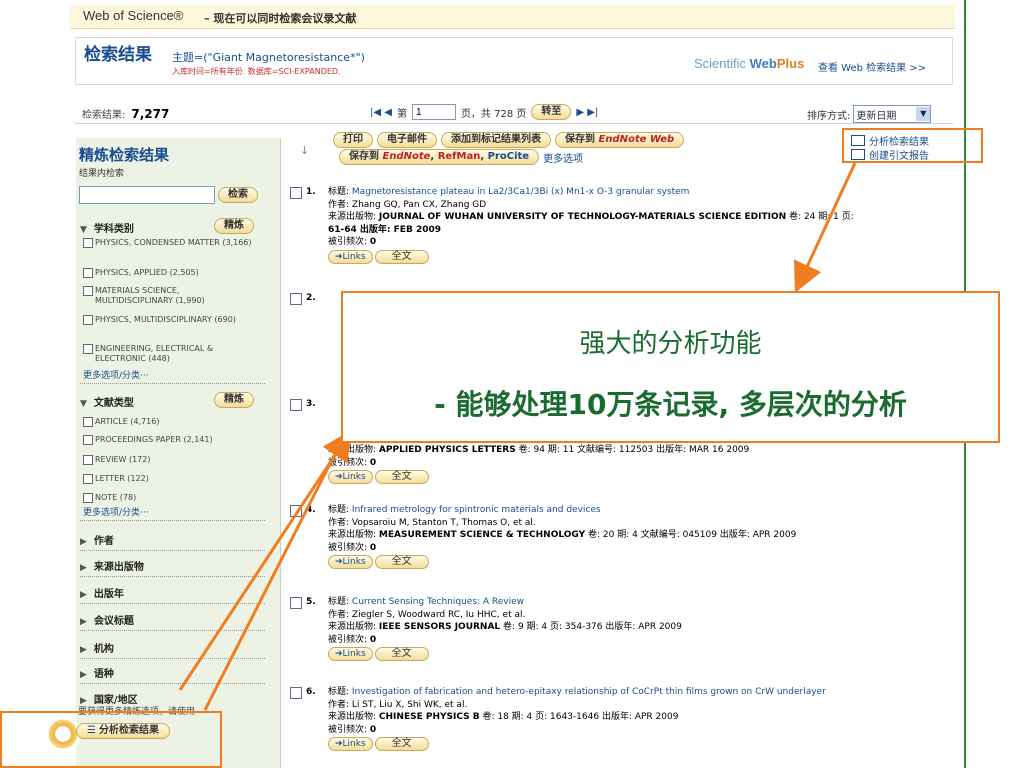 This screenshot has width=1024, height=768. Describe the element at coordinates (670, 367) in the screenshot. I see `callout-box: 强大的分析功能 - 能够处理10万条记录, 多层次的分析` at that location.